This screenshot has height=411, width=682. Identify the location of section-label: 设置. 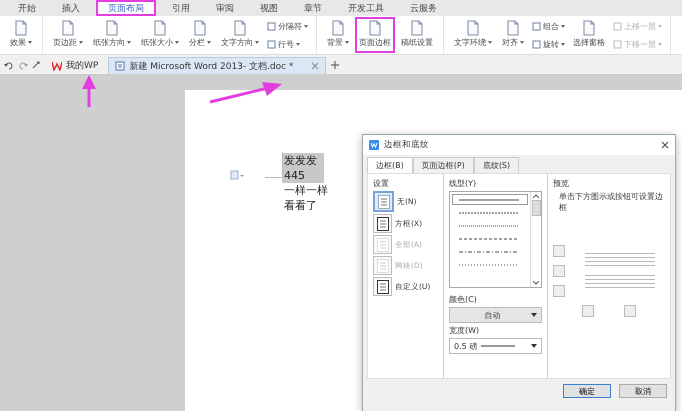
(381, 183).